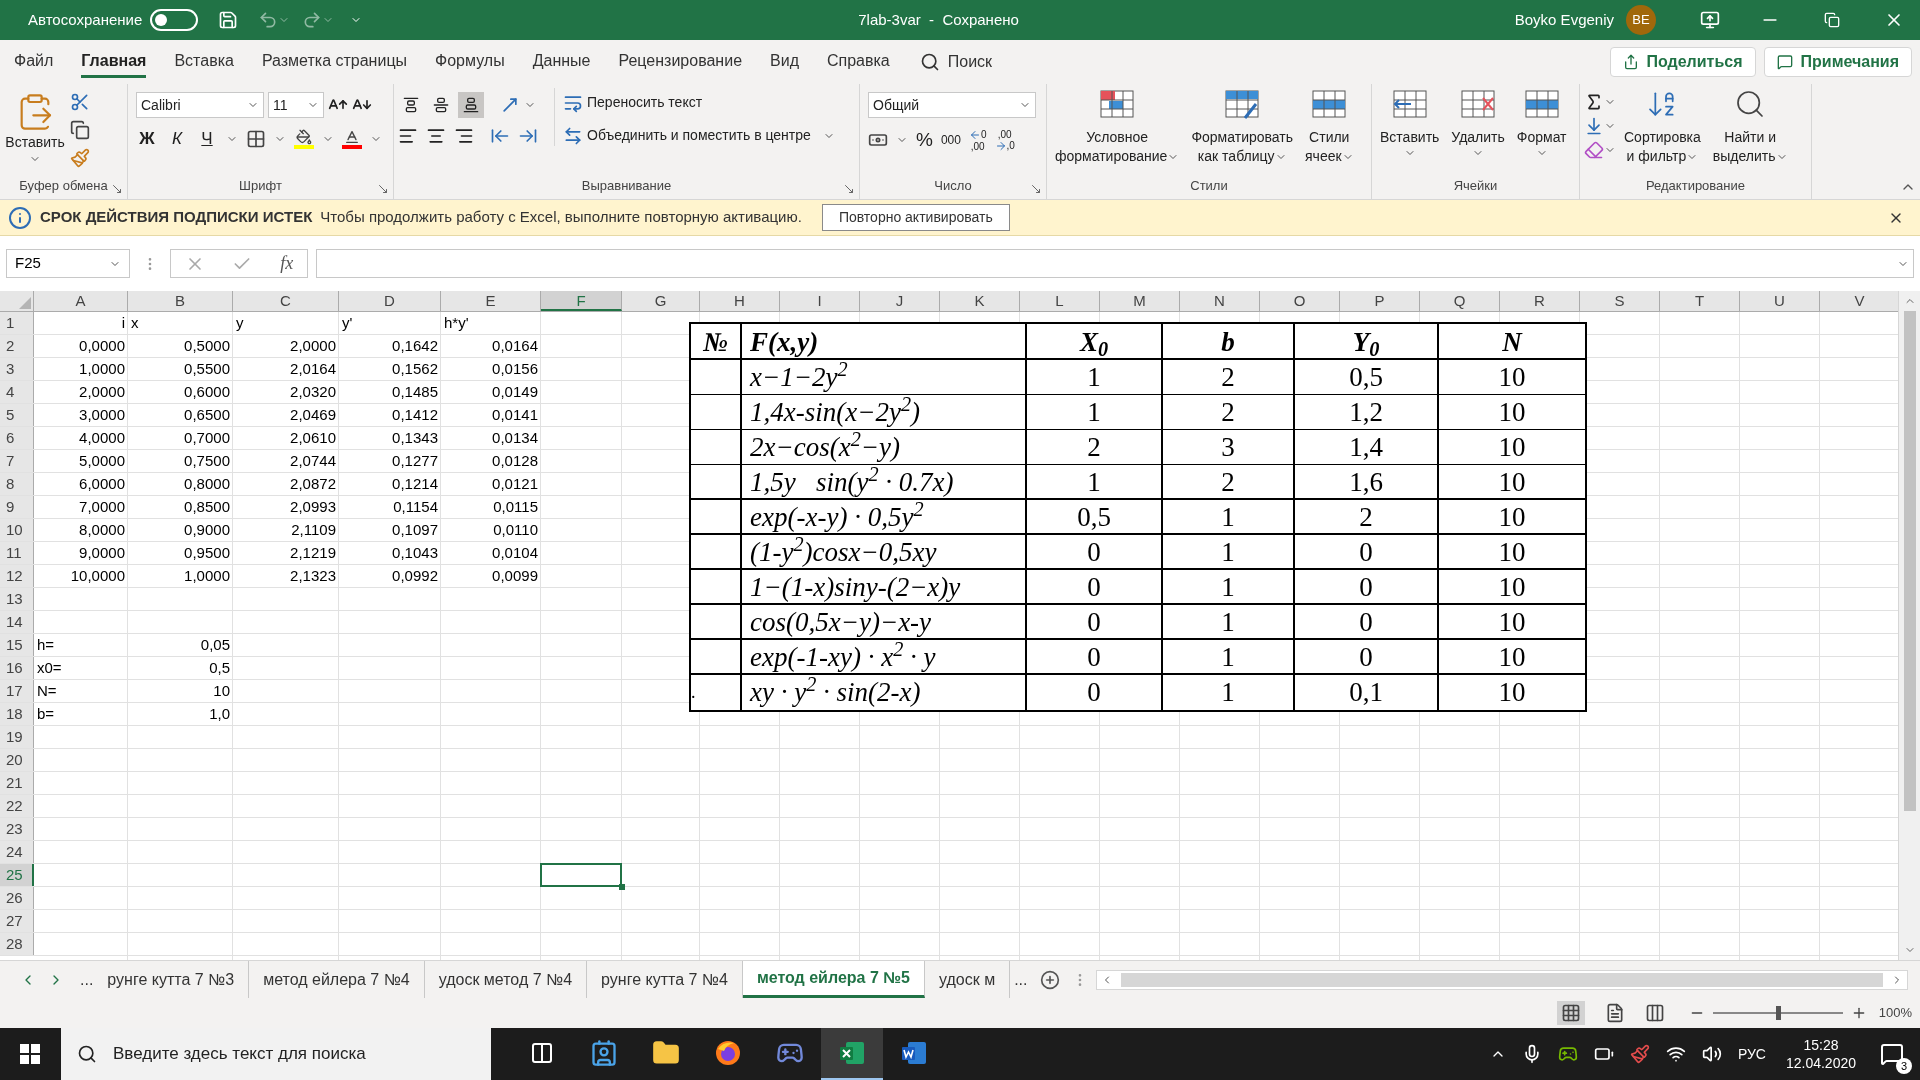 The height and width of the screenshot is (1080, 1920). What do you see at coordinates (35, 126) in the screenshot?
I see `paste-button: Вставить` at bounding box center [35, 126].